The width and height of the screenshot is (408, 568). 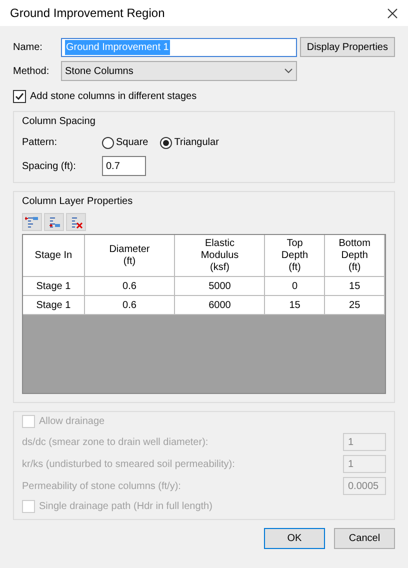 I want to click on radio-label: Triangular, so click(x=196, y=143).